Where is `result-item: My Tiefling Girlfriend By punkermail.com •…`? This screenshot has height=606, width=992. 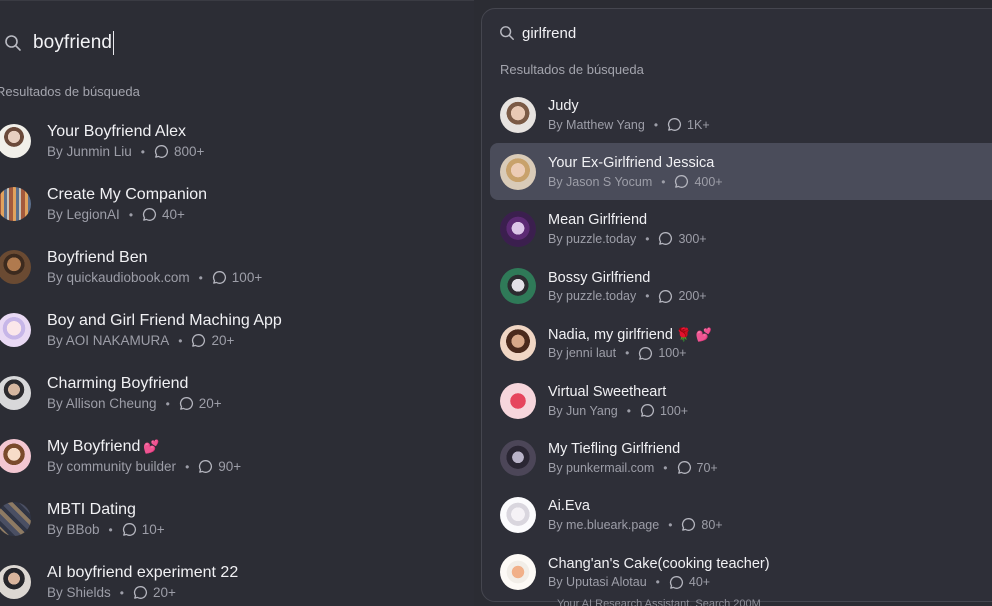 result-item: My Tiefling Girlfriend By punkermail.com •… is located at coordinates (741, 457).